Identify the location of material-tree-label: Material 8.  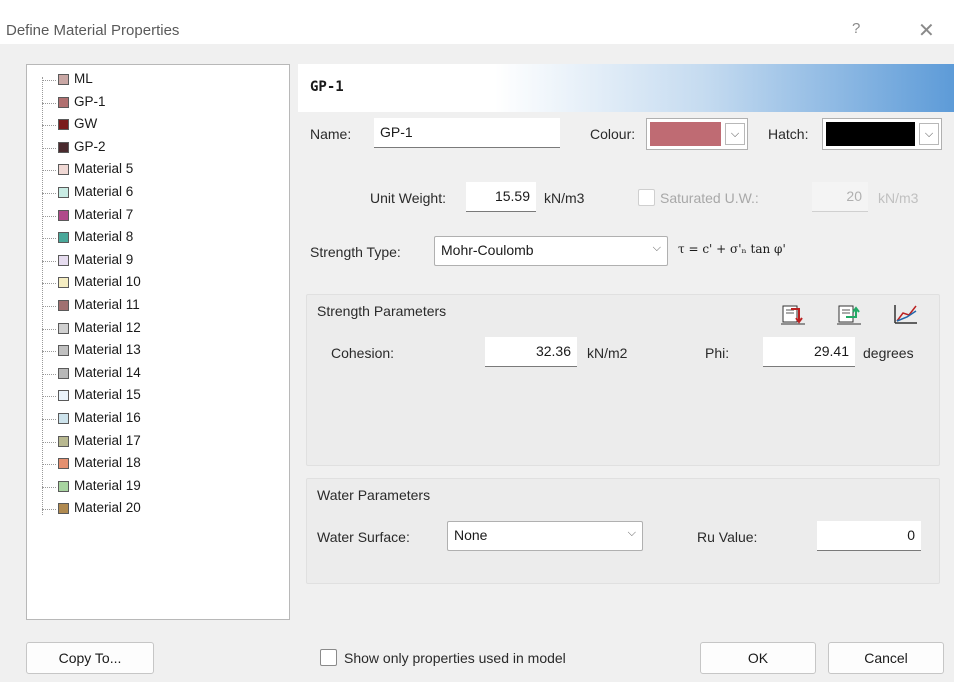
(104, 237).